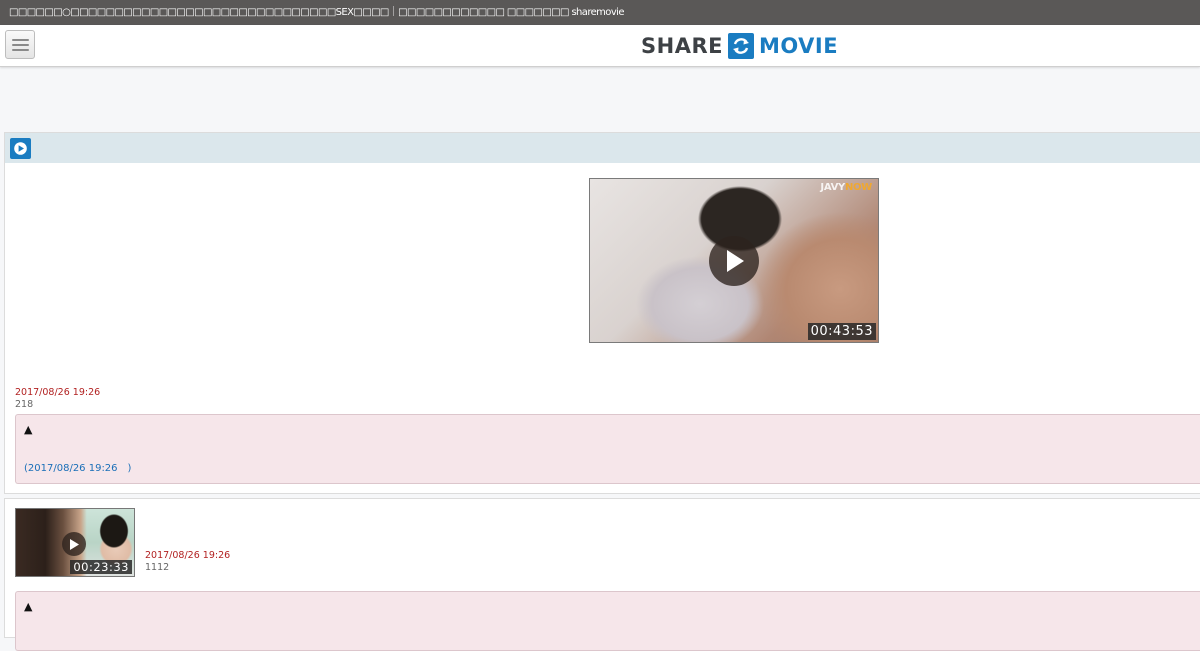 This screenshot has height=651, width=1200. I want to click on site-logo: SHARE MOVIE, so click(739, 46).